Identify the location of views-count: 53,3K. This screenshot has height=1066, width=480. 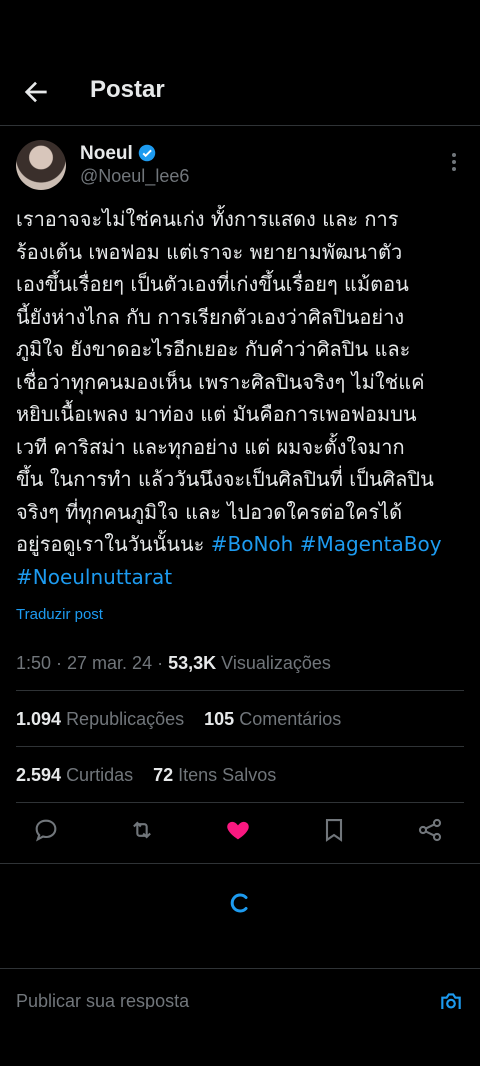
(192, 663).